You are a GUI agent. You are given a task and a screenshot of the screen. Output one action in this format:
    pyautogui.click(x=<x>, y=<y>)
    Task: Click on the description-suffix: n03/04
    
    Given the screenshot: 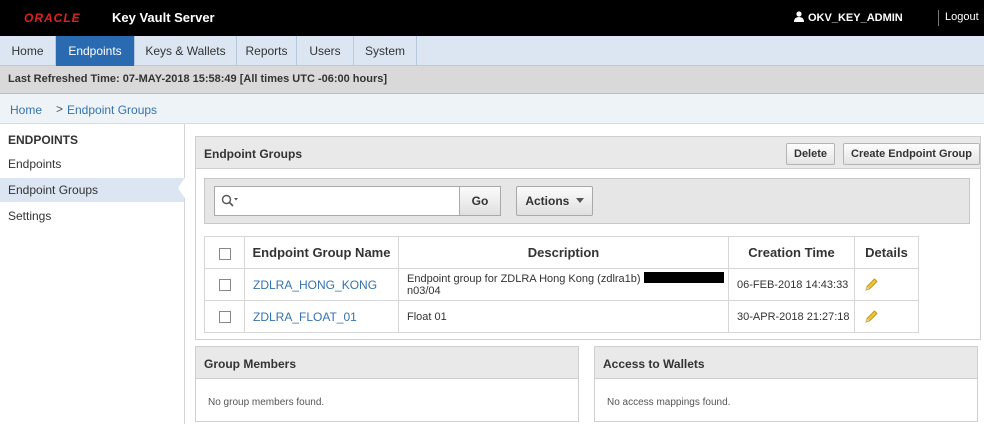 What is the action you would take?
    pyautogui.click(x=424, y=291)
    